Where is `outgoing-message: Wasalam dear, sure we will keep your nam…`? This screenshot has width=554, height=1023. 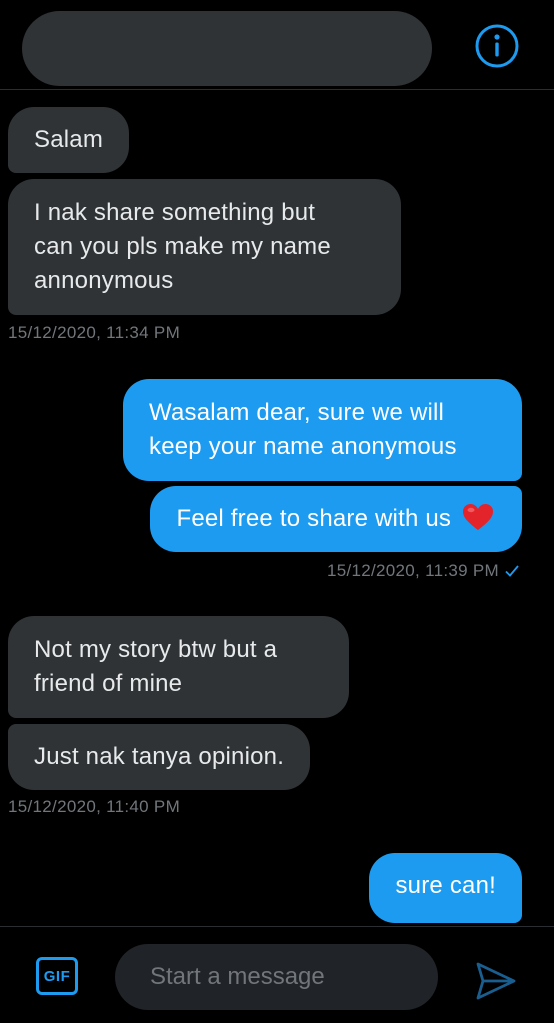 outgoing-message: Wasalam dear, sure we will keep your nam… is located at coordinates (322, 430).